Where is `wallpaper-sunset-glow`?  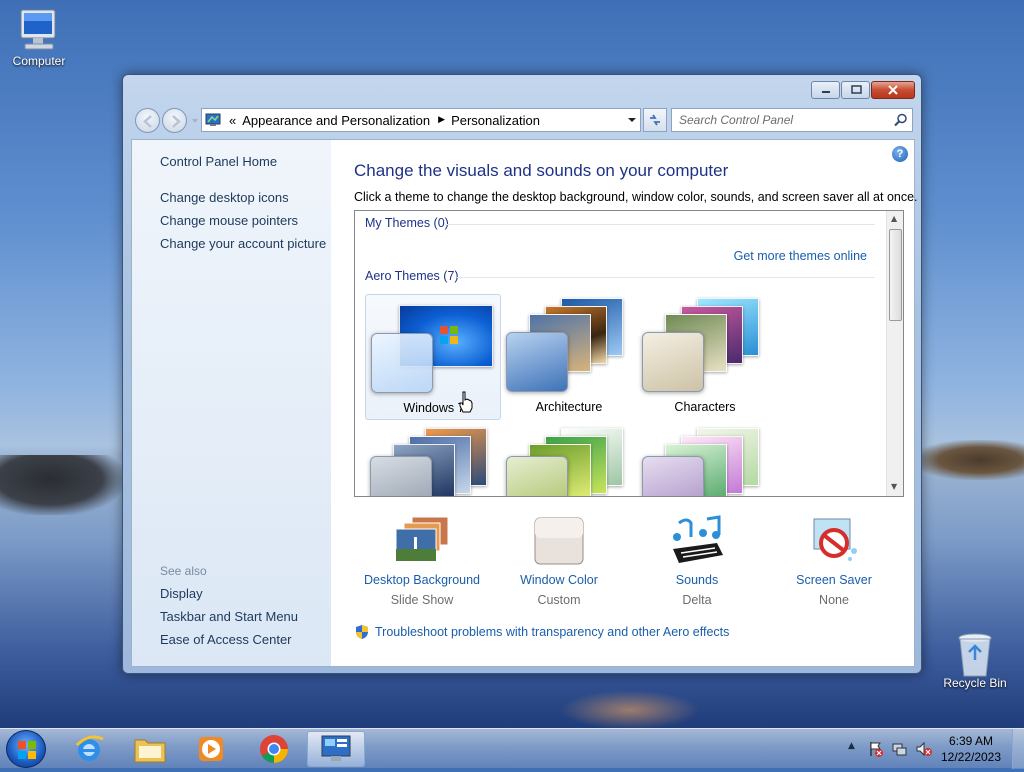
wallpaper-sunset-glow is located at coordinates (630, 710).